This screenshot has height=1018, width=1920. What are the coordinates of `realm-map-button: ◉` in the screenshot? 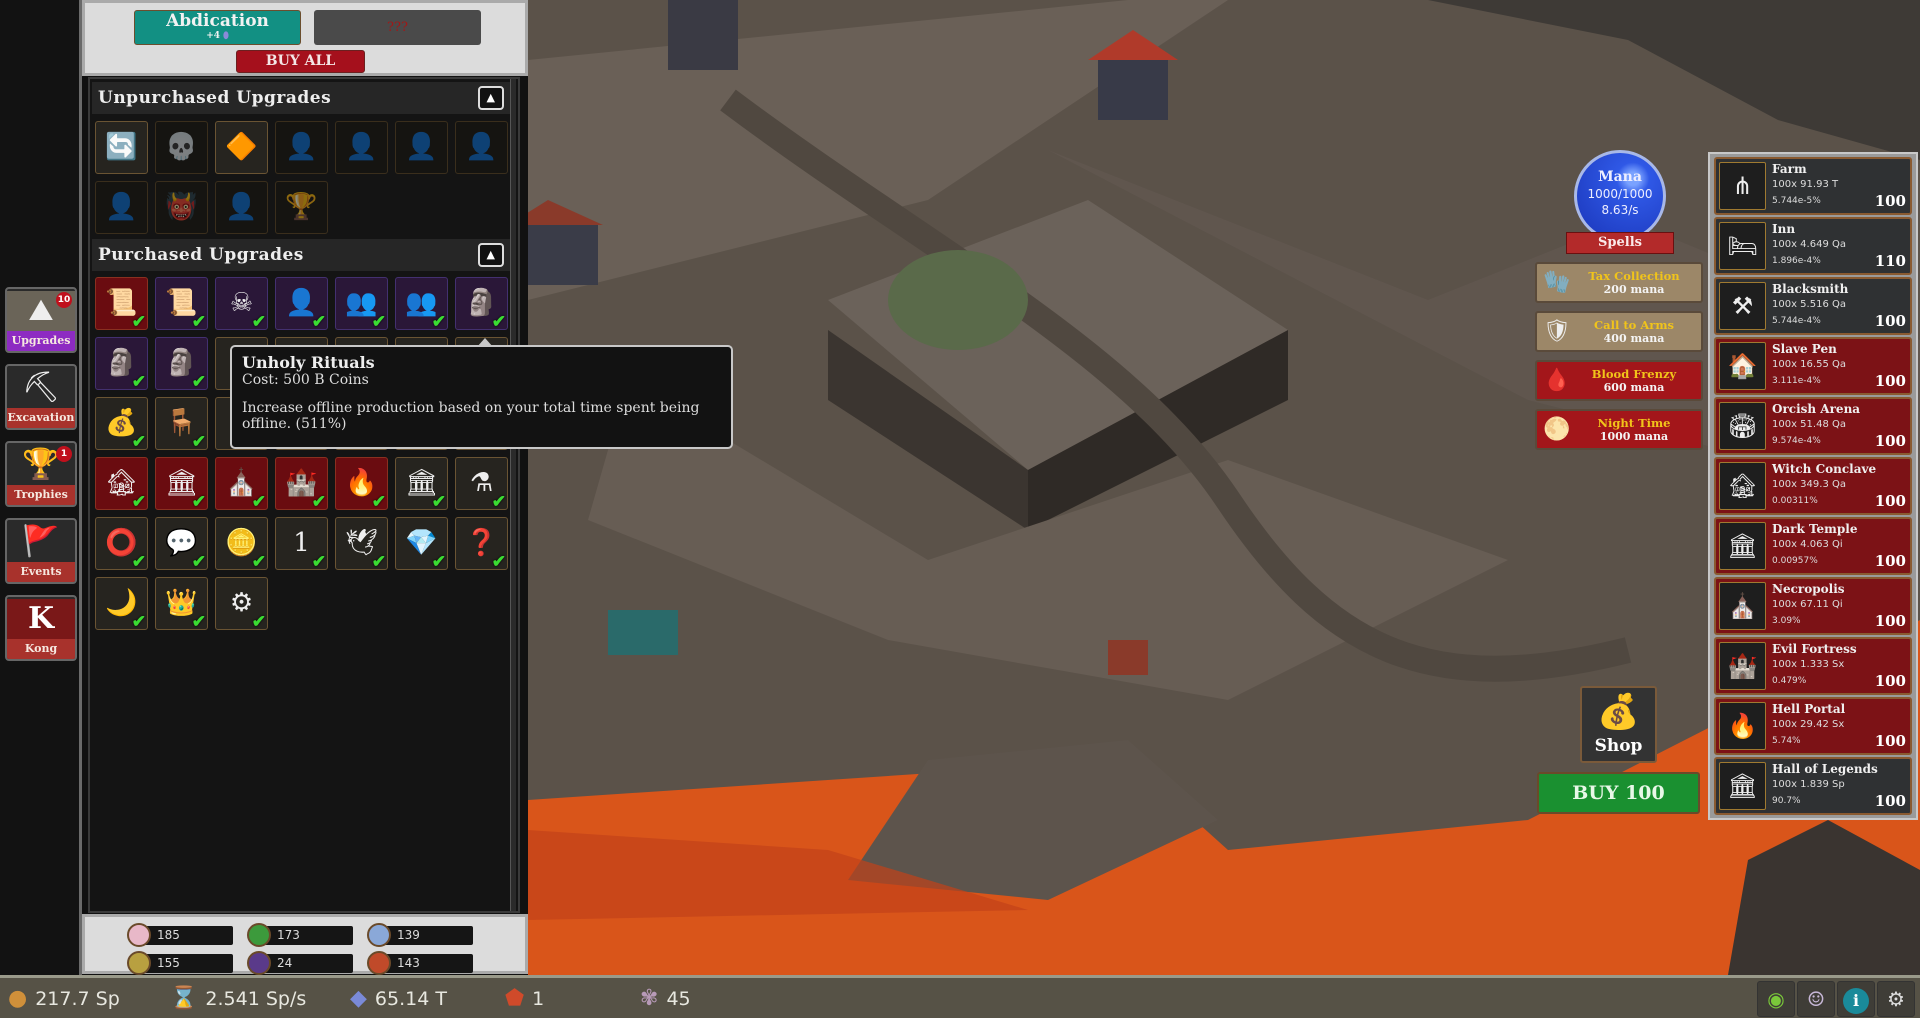 It's located at (1776, 999).